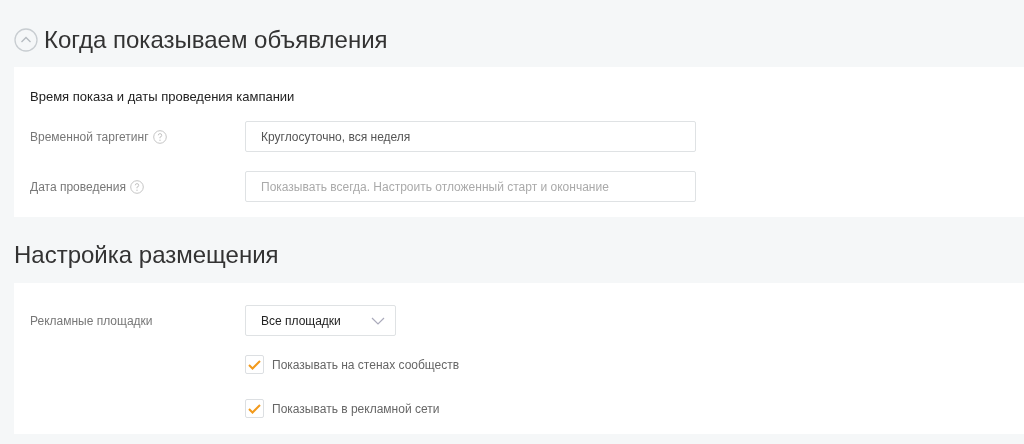 Image resolution: width=1024 pixels, height=444 pixels. I want to click on input-field: Показывать всегда. Настроить отложенный старт и окончание, so click(470, 186).